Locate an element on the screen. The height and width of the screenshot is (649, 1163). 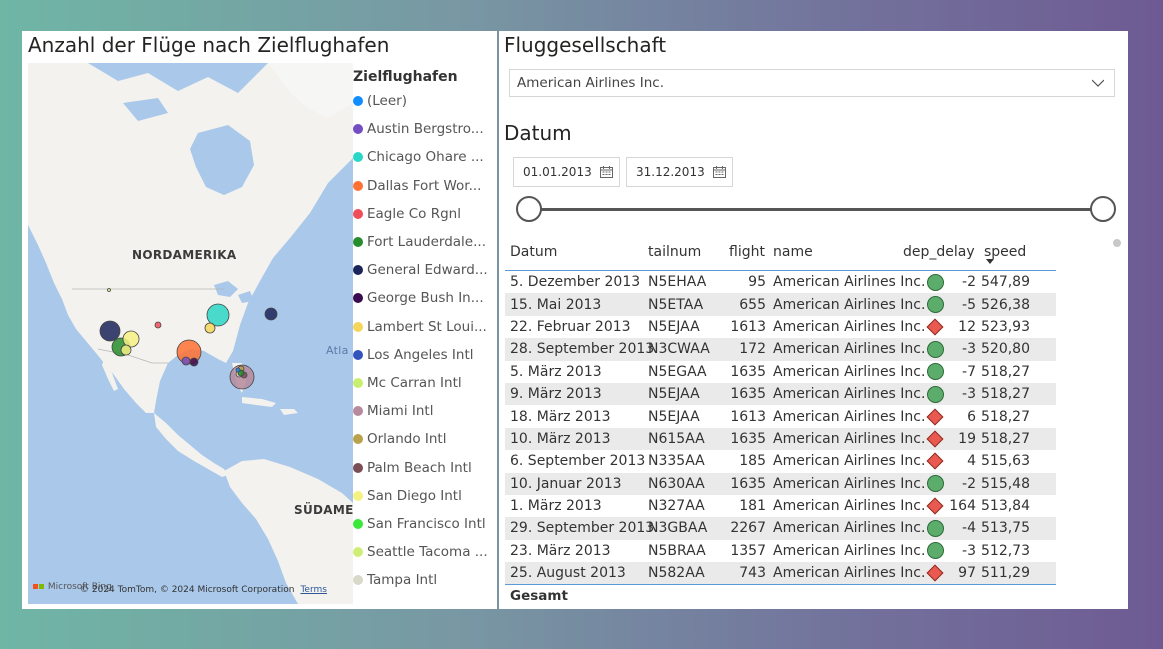
legend-item: Eagle Co Rgnl is located at coordinates (423, 214).